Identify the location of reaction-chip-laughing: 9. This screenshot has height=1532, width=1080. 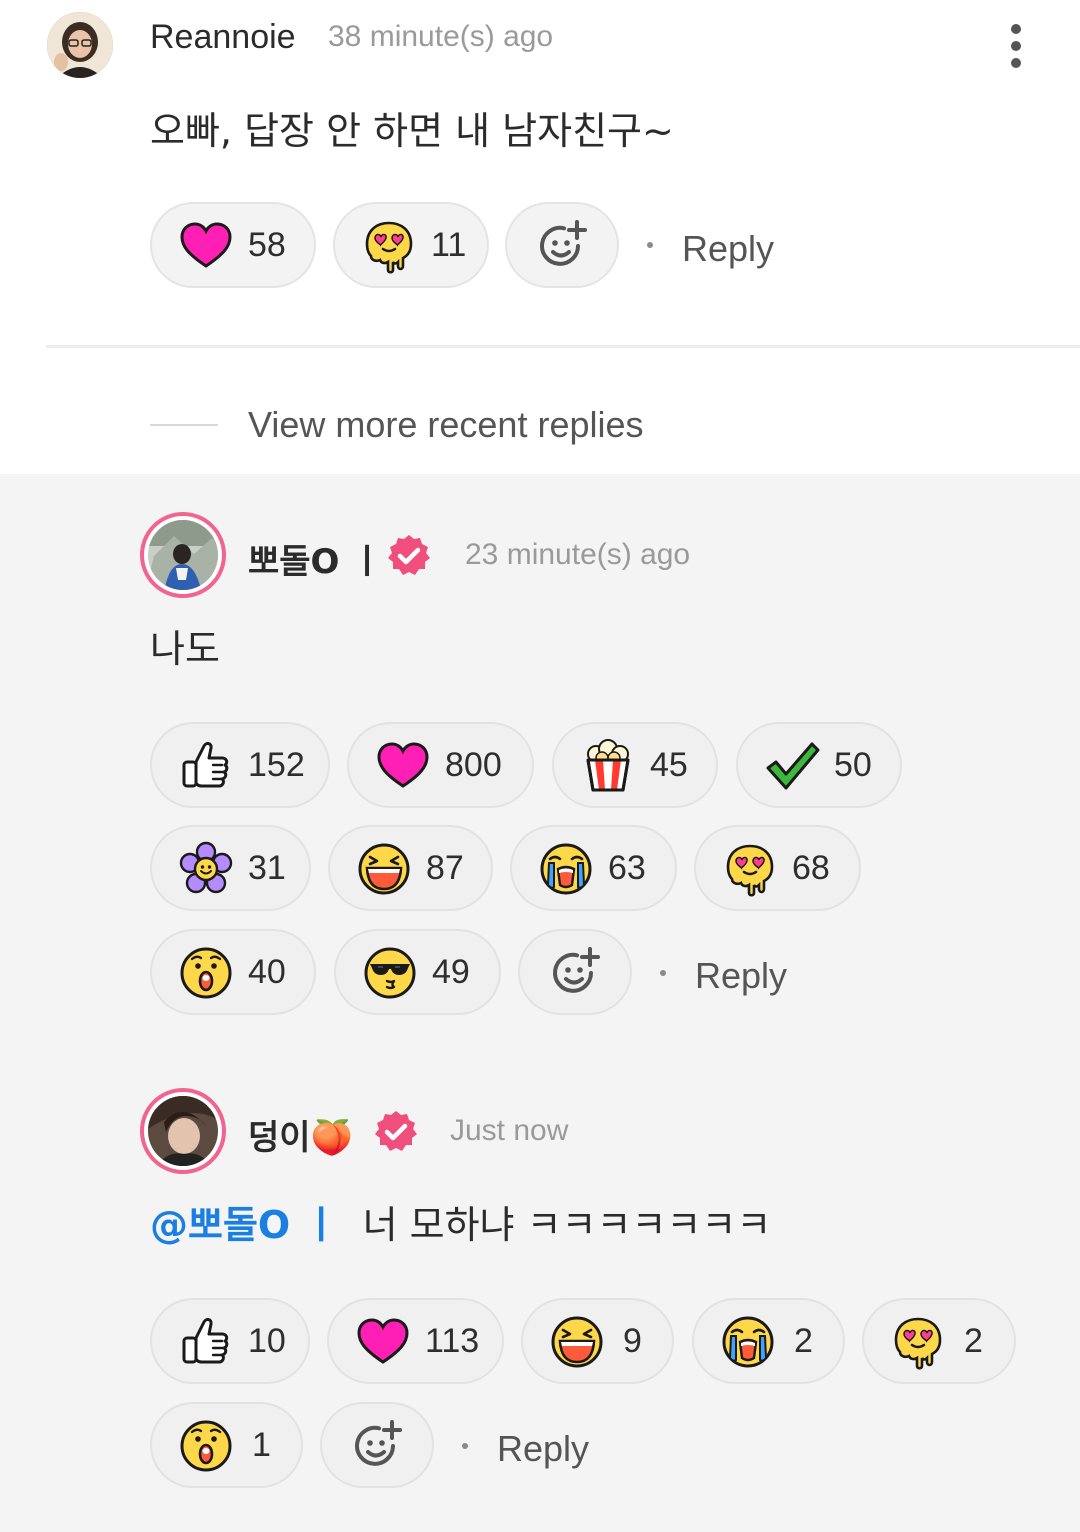
(597, 1341).